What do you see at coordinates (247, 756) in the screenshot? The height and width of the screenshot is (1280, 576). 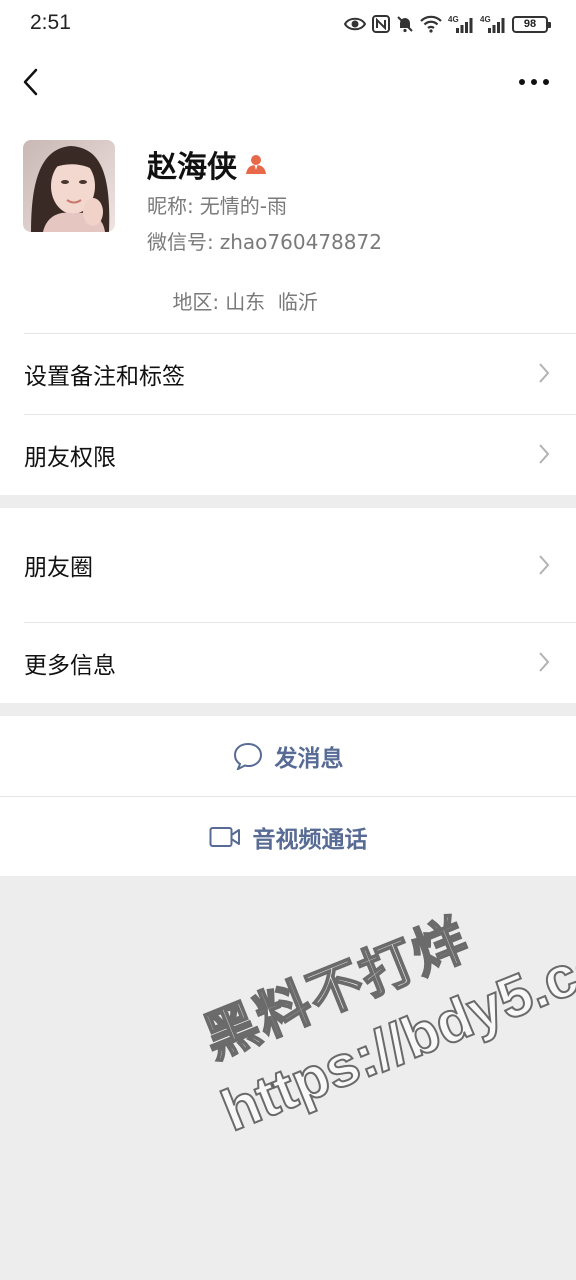 I see `chat-bubble-icon` at bounding box center [247, 756].